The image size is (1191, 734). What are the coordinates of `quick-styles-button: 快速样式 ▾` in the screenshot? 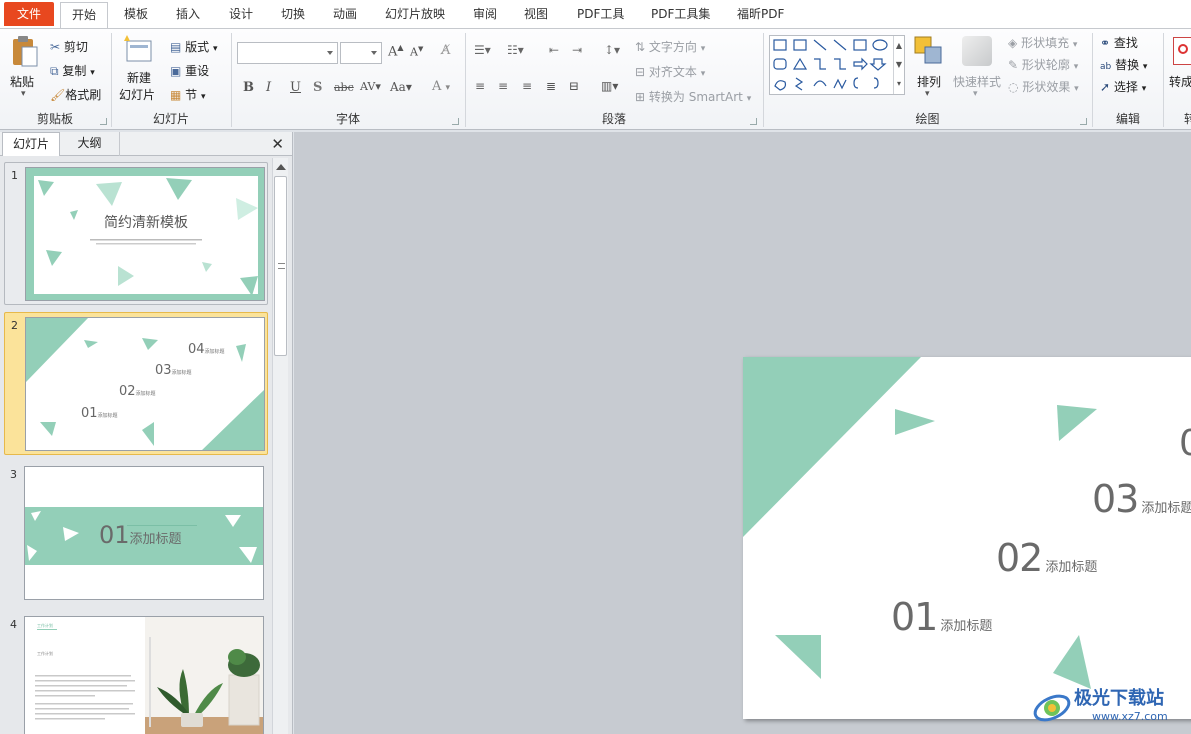 It's located at (977, 70).